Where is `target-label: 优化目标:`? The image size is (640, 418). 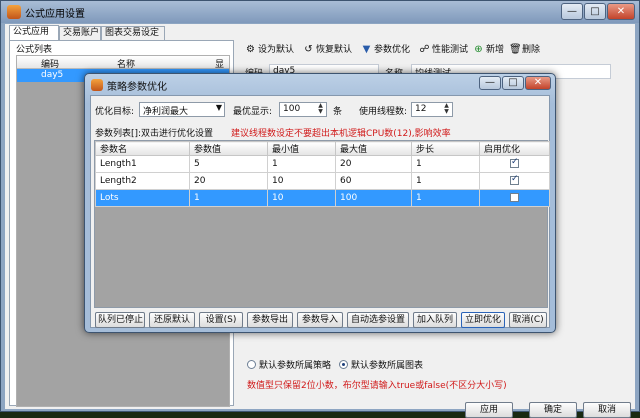 target-label: 优化目标: is located at coordinates (115, 112).